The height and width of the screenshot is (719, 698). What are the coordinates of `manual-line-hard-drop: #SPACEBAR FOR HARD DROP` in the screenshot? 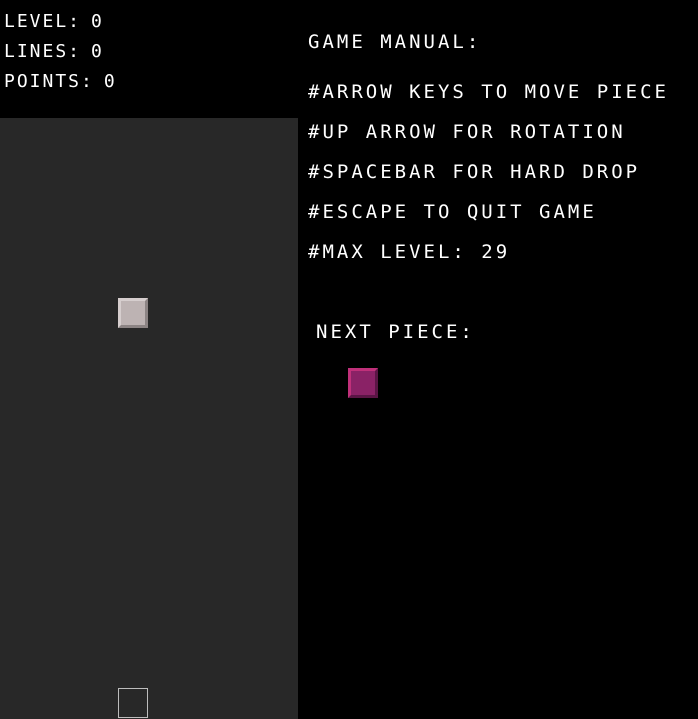 It's located at (474, 172).